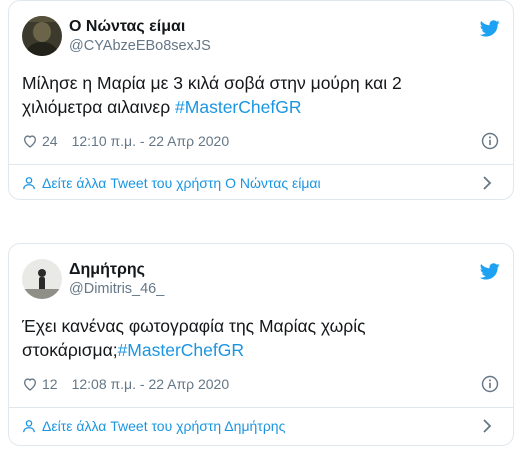 This screenshot has height=450, width=521. I want to click on tweet-meta: 12 12:08 π.μ. - 22 Απρ 2020, so click(125, 384).